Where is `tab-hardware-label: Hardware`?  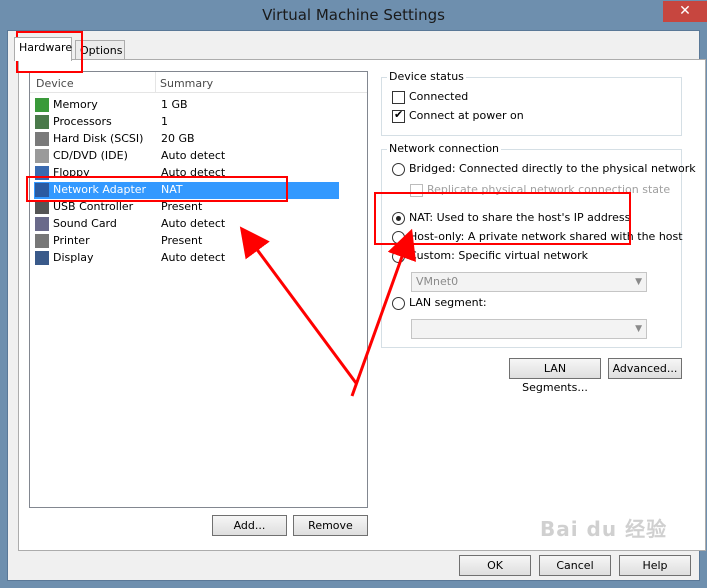
tab-hardware-label: Hardware is located at coordinates (46, 47).